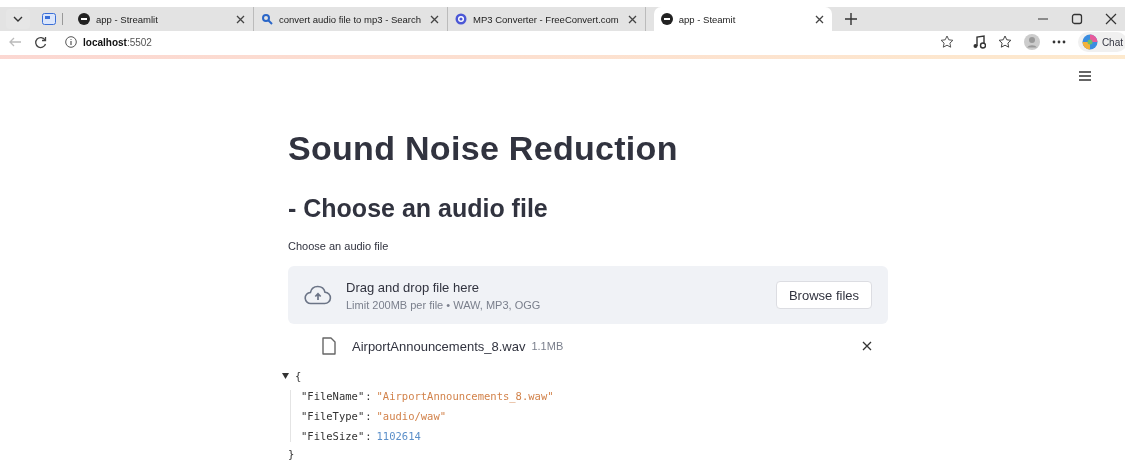  I want to click on maximize-icon, so click(1077, 19).